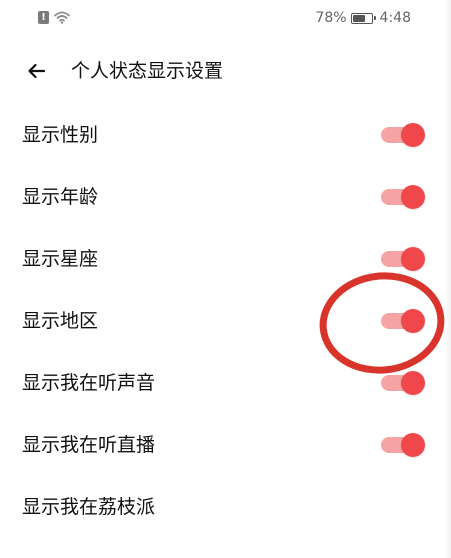  Describe the element at coordinates (60, 321) in the screenshot. I see `setting-label: 显示地区` at that location.